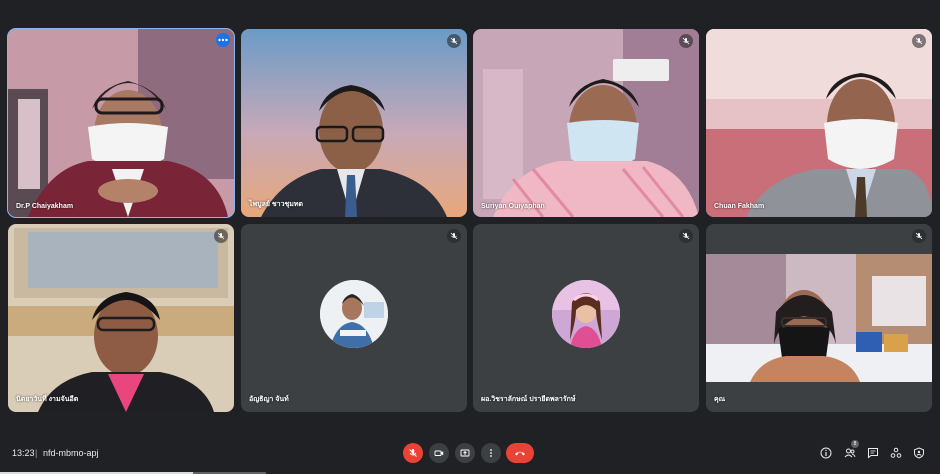 This screenshot has width=940, height=474. What do you see at coordinates (855, 444) in the screenshot?
I see `participants-count-badge: 8` at bounding box center [855, 444].